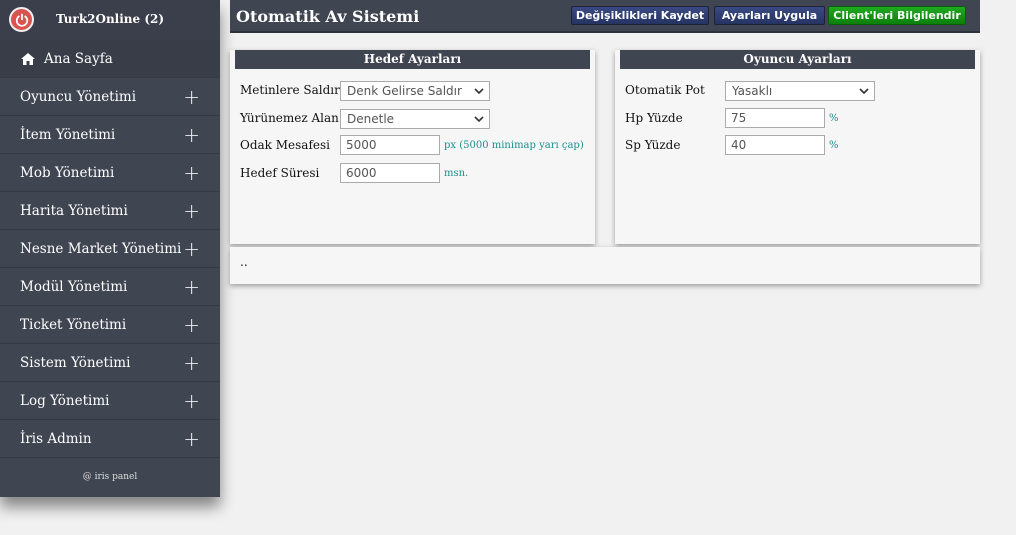 This screenshot has width=1016, height=535. I want to click on sidebar-footer: @ iris panel, so click(110, 477).